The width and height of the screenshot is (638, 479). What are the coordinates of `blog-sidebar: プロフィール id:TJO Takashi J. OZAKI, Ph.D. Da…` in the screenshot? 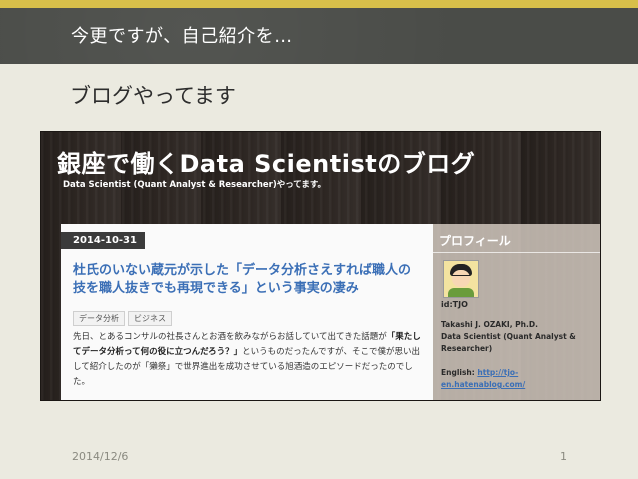 It's located at (516, 312).